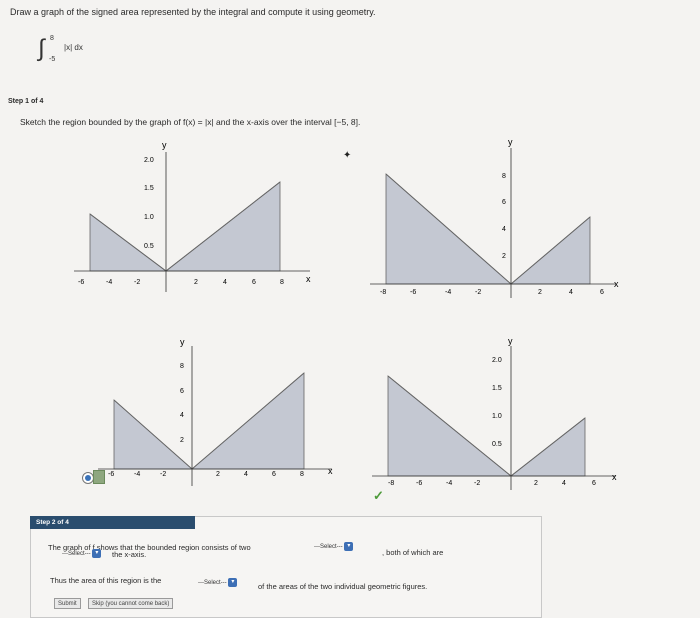  I want to click on check-icon: ✓, so click(378, 495).